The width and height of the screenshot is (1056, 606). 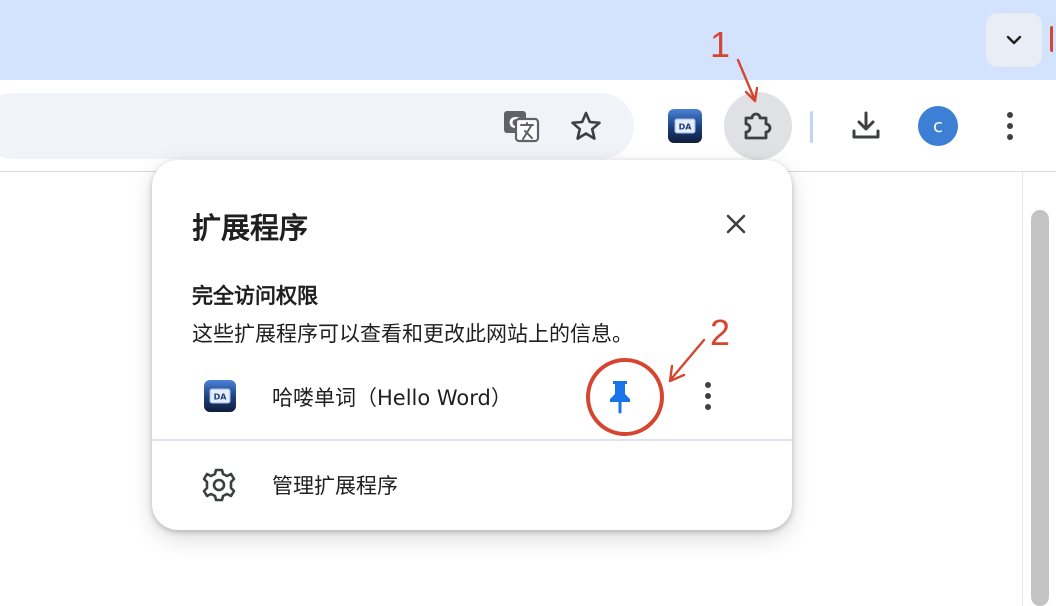 I want to click on translate-icon: G, so click(x=522, y=127).